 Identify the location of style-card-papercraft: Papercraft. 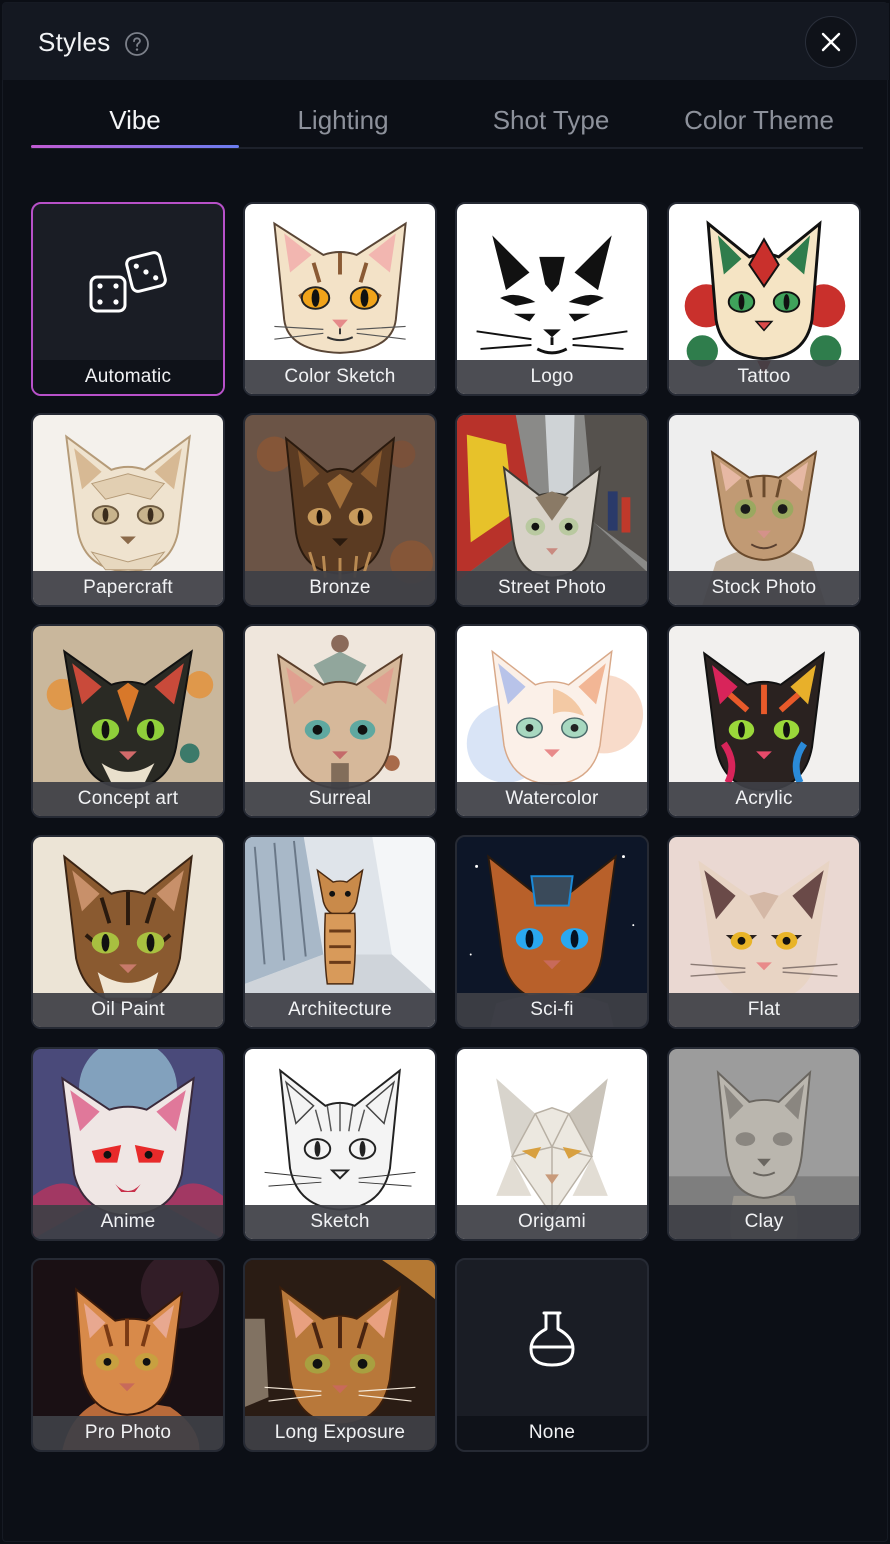
(128, 510).